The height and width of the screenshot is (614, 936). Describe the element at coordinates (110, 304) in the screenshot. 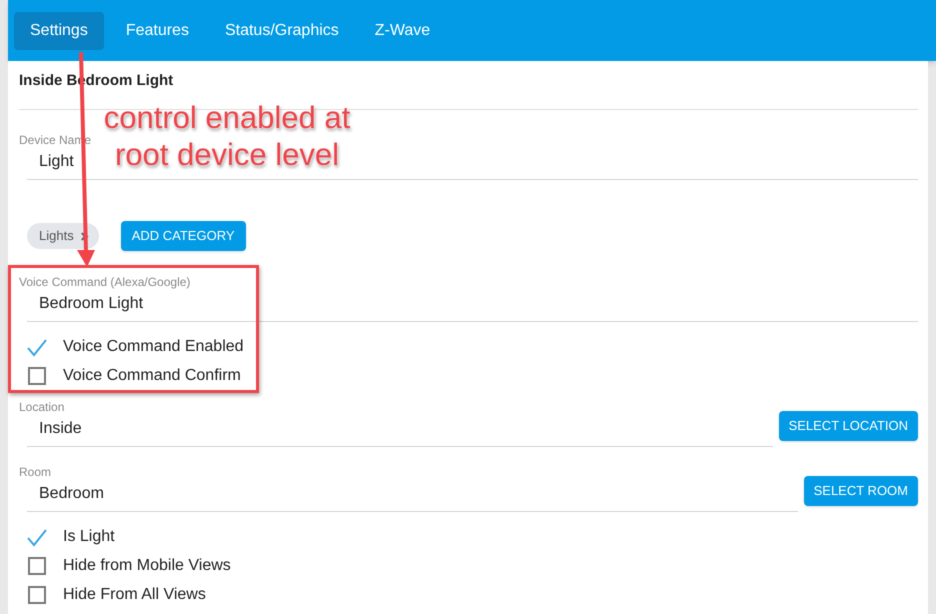

I see `text-field: Bedroom Light` at that location.